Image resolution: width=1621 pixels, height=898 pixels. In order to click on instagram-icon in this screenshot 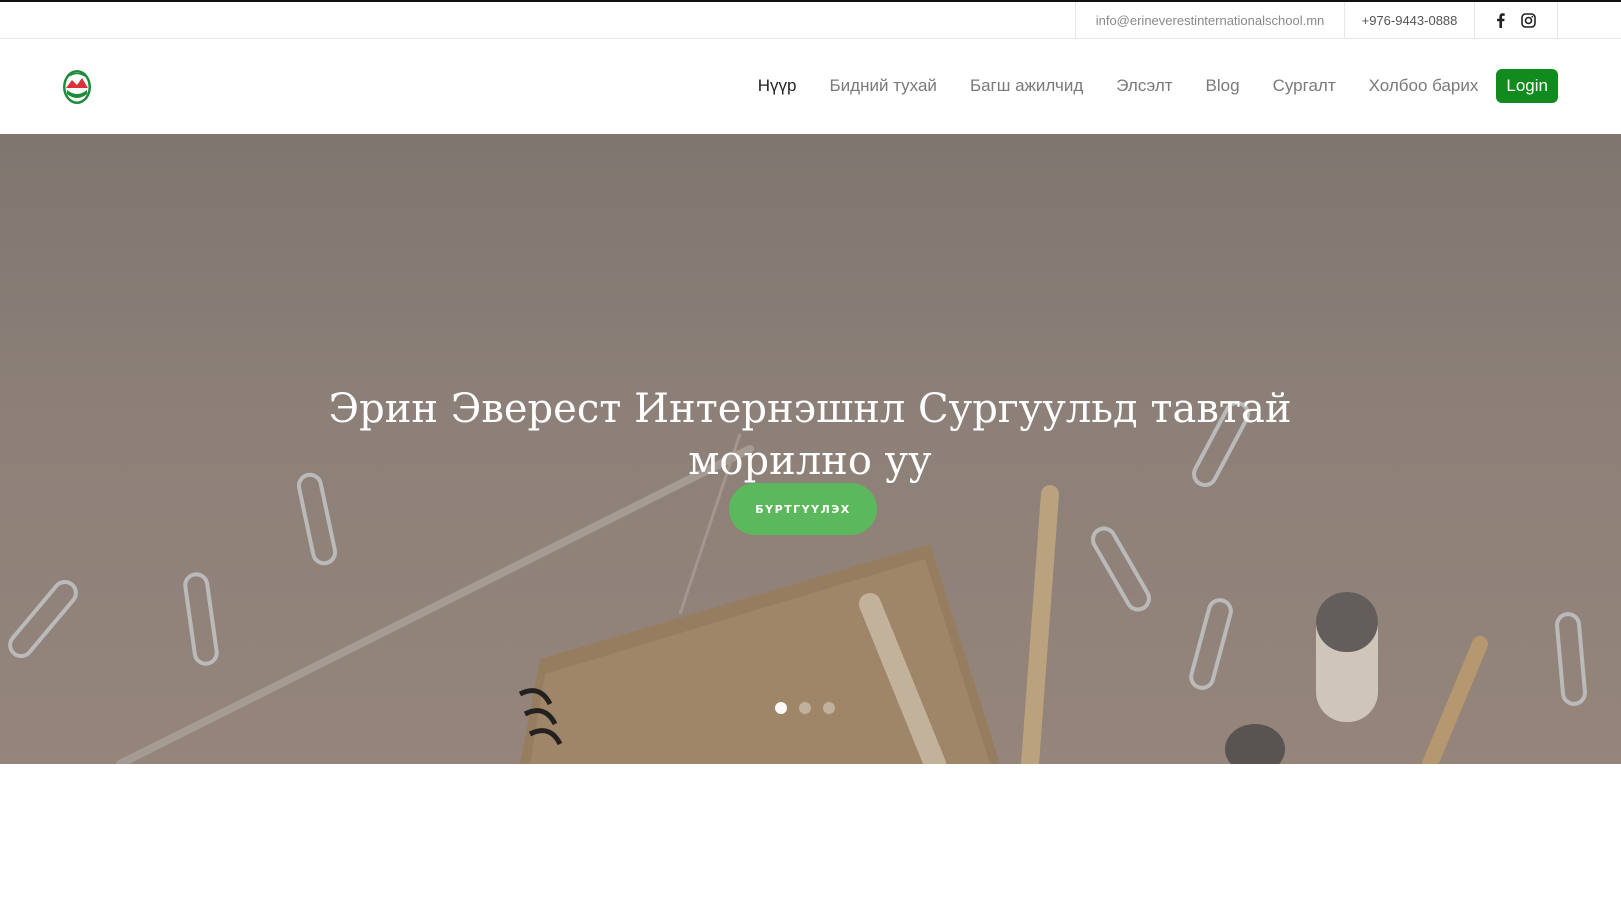, I will do `click(1528, 20)`.